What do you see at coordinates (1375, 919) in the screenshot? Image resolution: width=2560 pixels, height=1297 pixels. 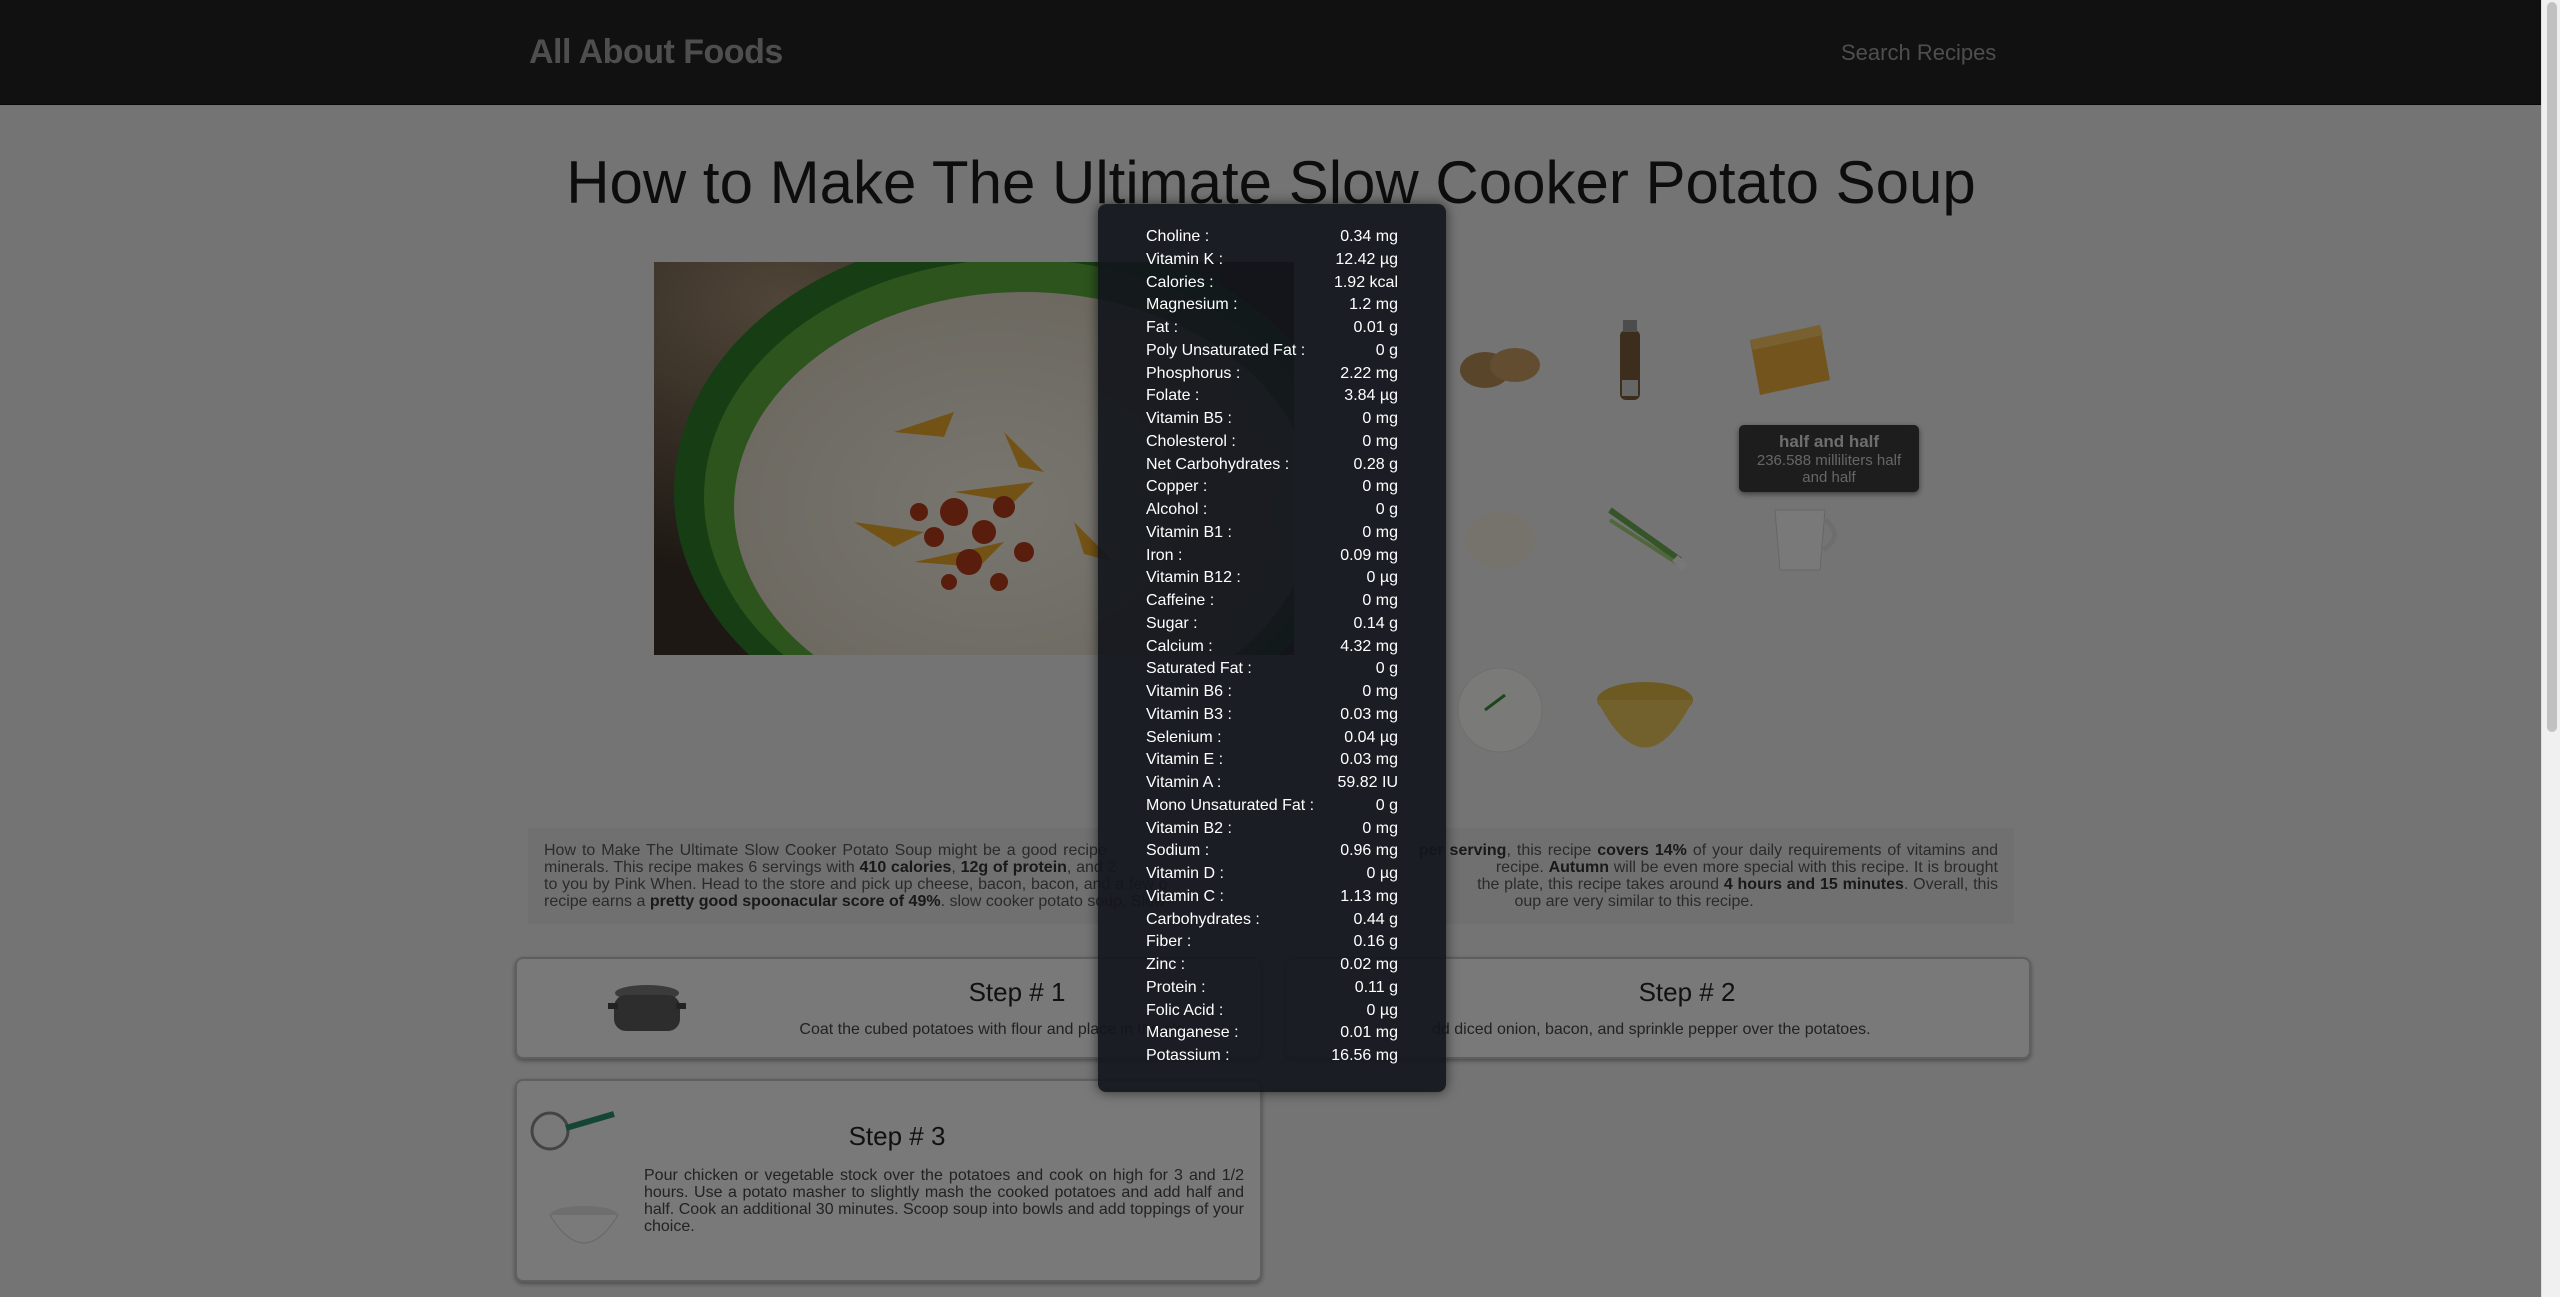 I see `nutrient-value: 0.44 g` at bounding box center [1375, 919].